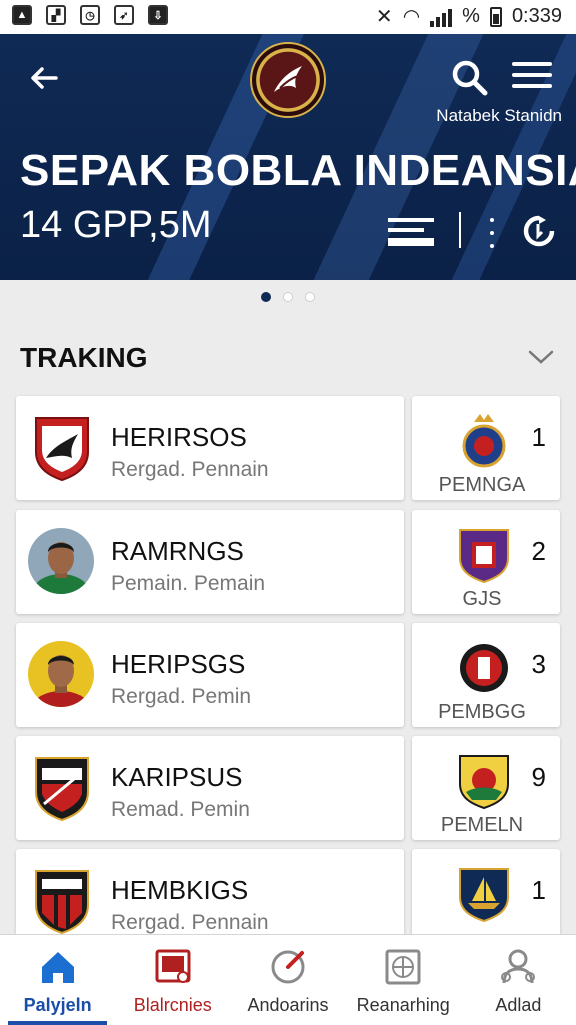  Describe the element at coordinates (116, 225) in the screenshot. I see `page-subtitle: 14 GPP,5M` at that location.